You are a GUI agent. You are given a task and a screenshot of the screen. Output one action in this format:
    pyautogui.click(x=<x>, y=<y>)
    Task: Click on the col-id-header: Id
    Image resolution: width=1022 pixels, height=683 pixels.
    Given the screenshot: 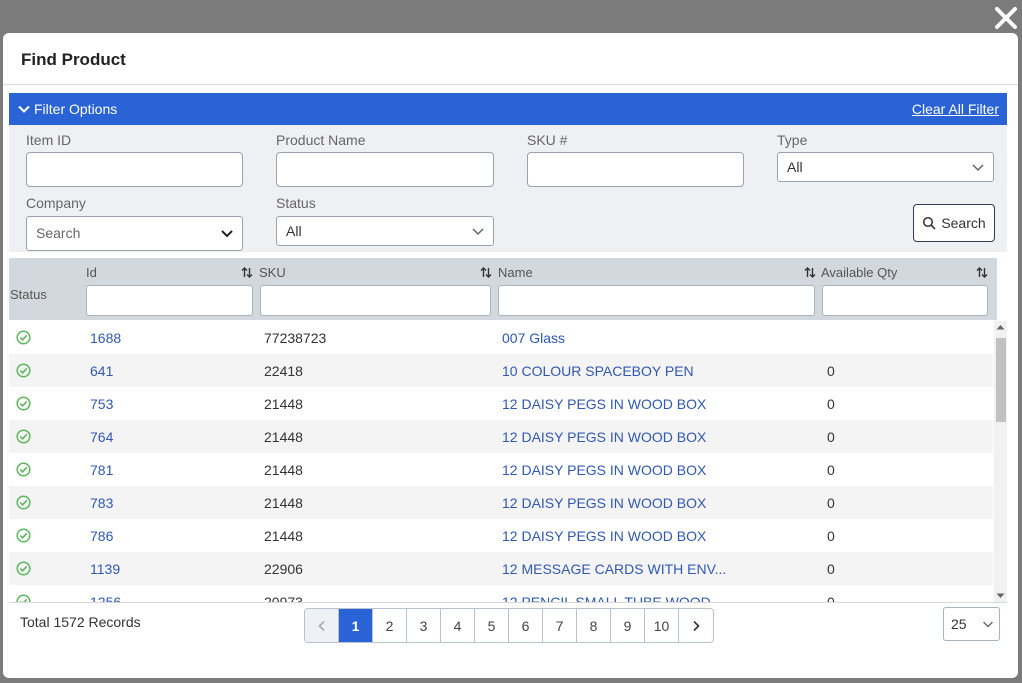 What is the action you would take?
    pyautogui.click(x=91, y=272)
    